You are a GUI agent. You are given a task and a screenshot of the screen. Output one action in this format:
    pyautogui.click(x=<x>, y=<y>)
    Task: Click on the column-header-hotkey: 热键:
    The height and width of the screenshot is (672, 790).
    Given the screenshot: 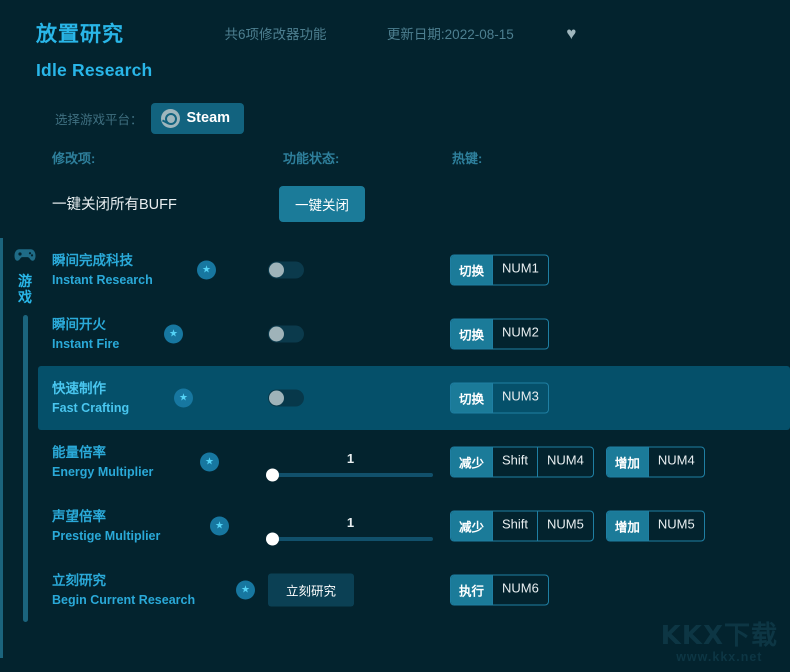 What is the action you would take?
    pyautogui.click(x=467, y=158)
    